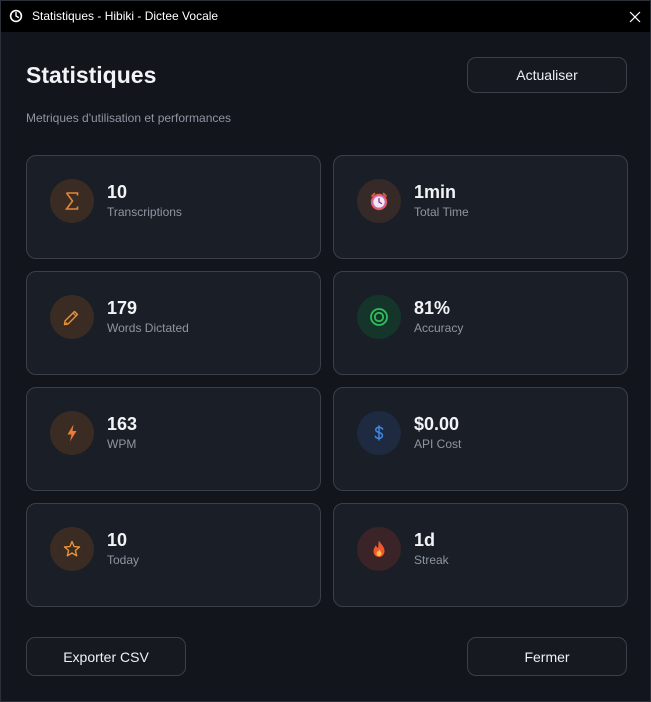  I want to click on stat-label: Transcriptions, so click(144, 212).